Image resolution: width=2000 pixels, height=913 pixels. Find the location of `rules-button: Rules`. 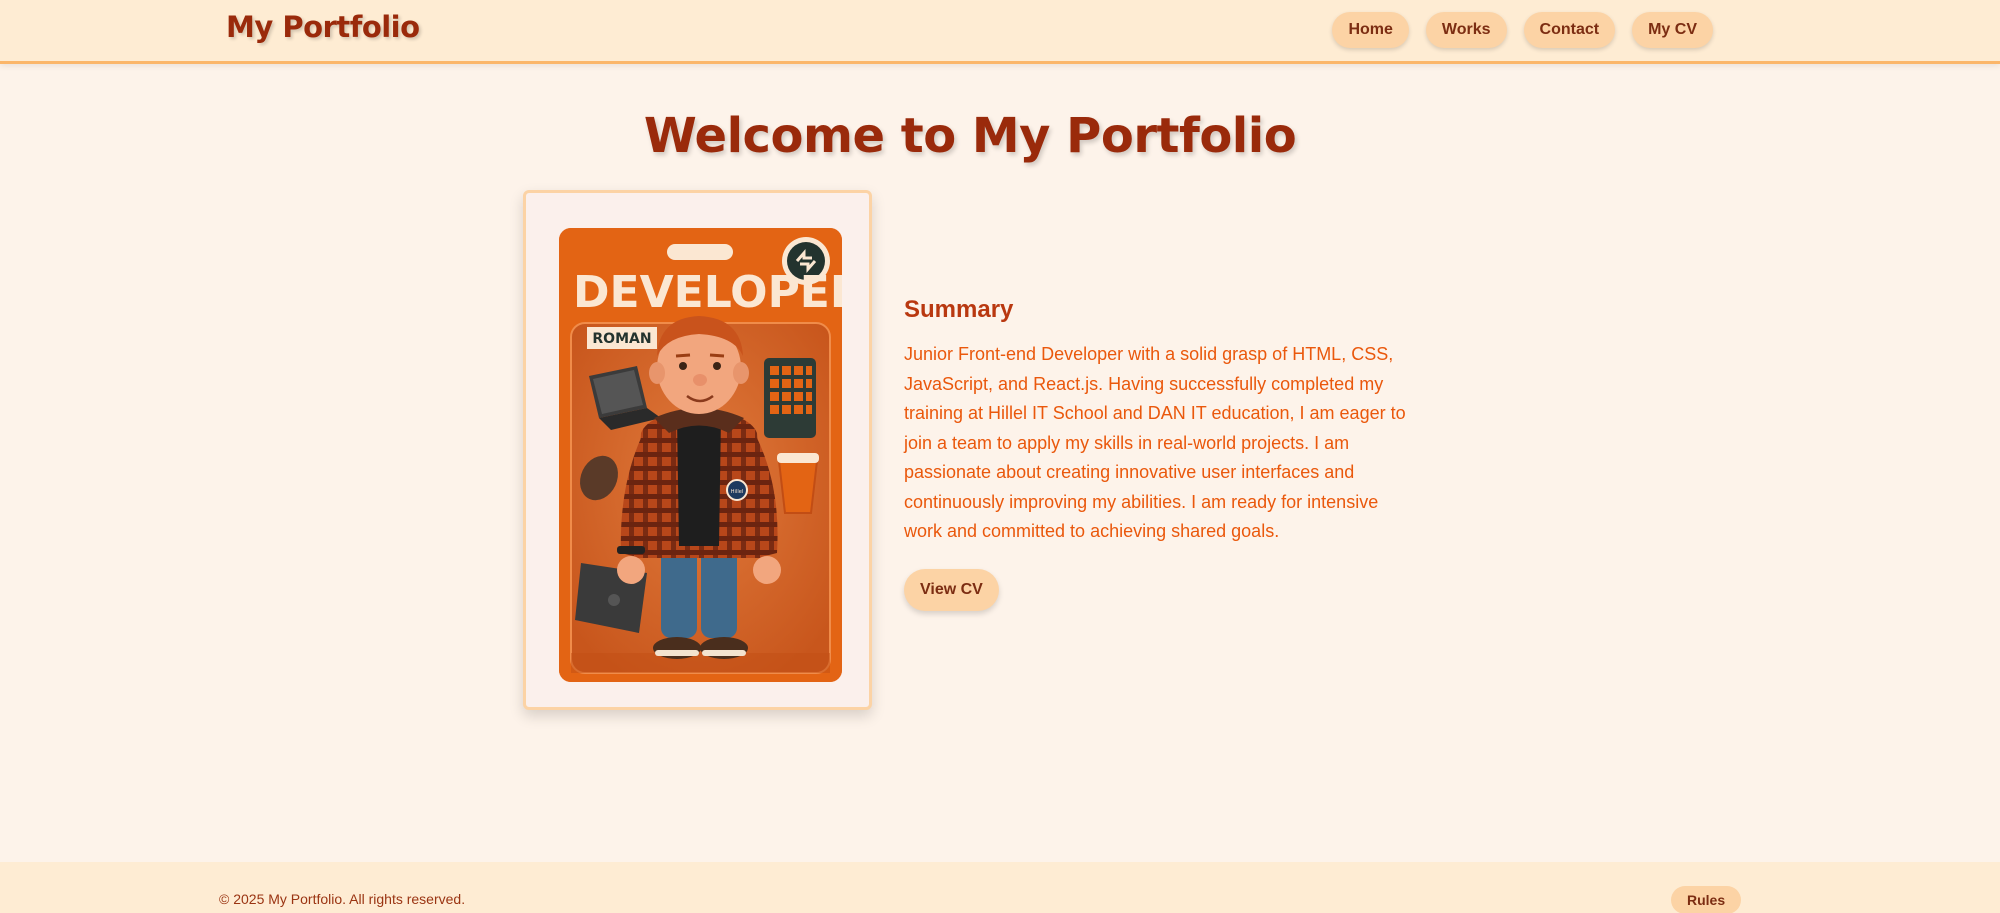

rules-button: Rules is located at coordinates (1706, 899).